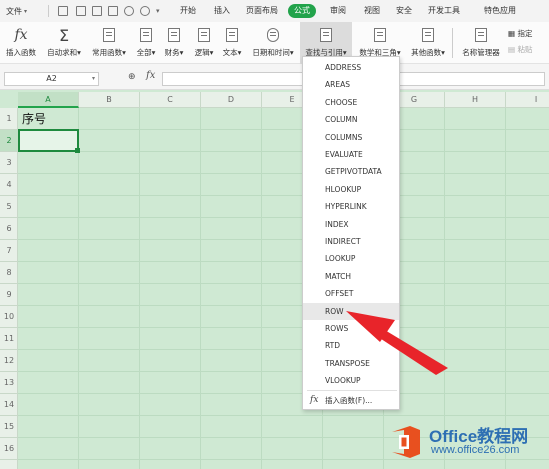 The height and width of the screenshot is (469, 549). What do you see at coordinates (49, 141) in the screenshot?
I see `cell-a2-selected` at bounding box center [49, 141].